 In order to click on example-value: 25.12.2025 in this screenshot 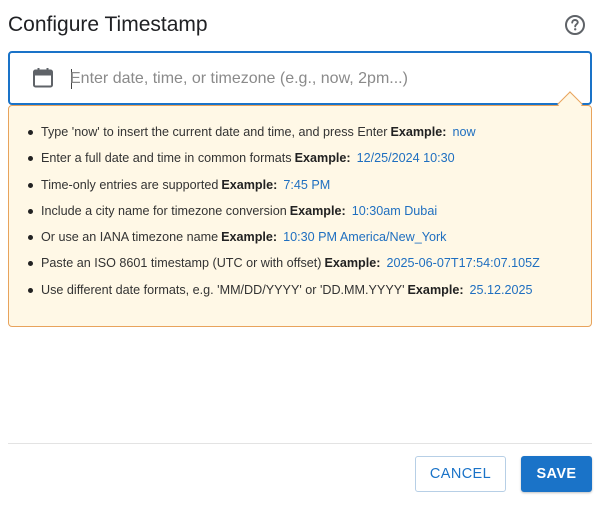, I will do `click(501, 290)`.